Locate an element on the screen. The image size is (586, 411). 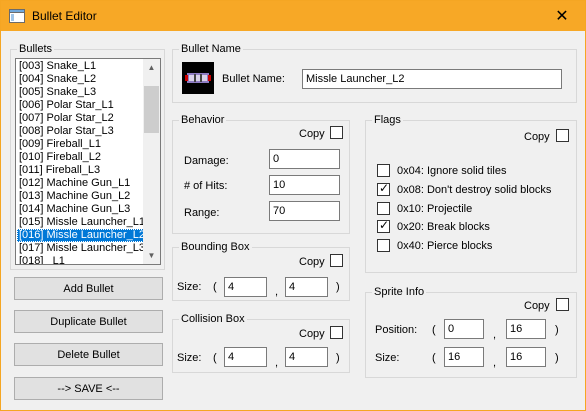
bullet-name-label: Bullet Name: is located at coordinates (253, 79).